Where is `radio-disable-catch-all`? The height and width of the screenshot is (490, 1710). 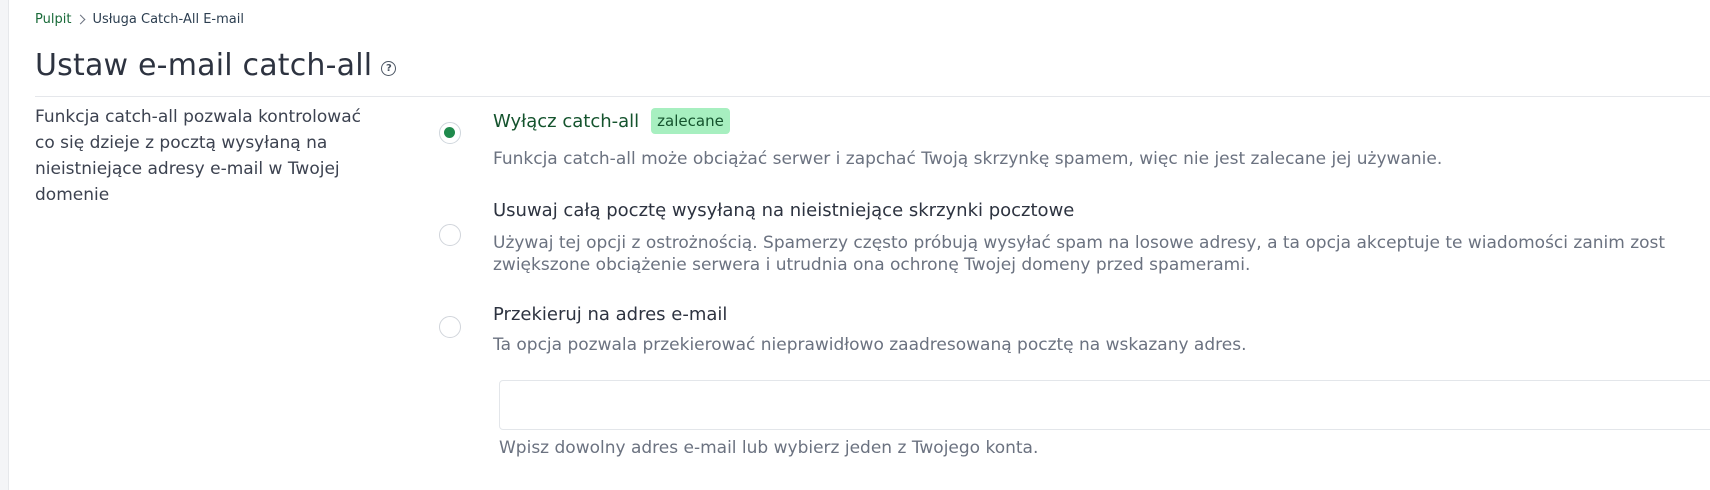
radio-disable-catch-all is located at coordinates (450, 133).